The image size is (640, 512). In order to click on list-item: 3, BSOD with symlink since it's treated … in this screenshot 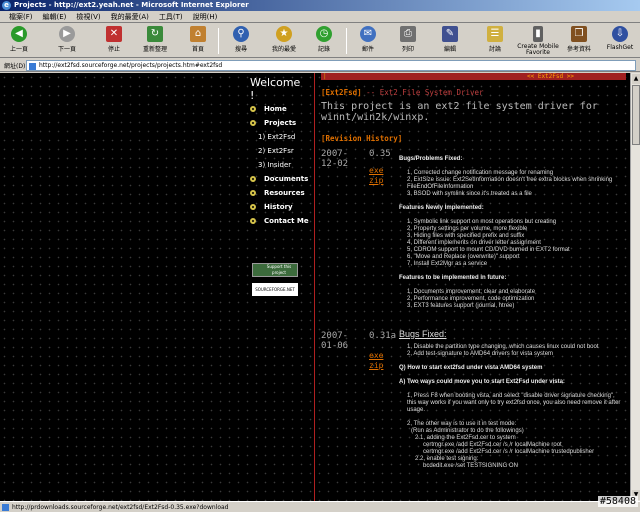, I will do `click(469, 194)`.